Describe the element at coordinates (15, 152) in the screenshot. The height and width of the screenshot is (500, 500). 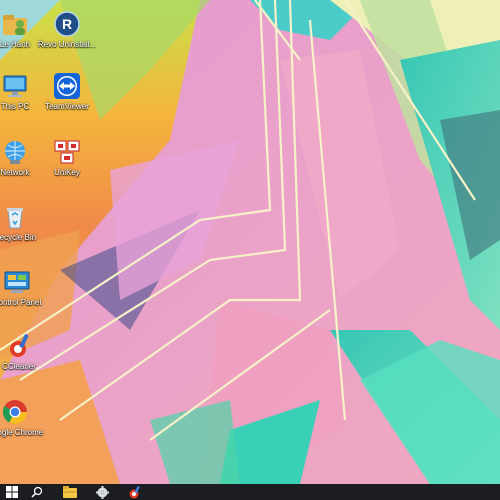
I see `network-icon` at that location.